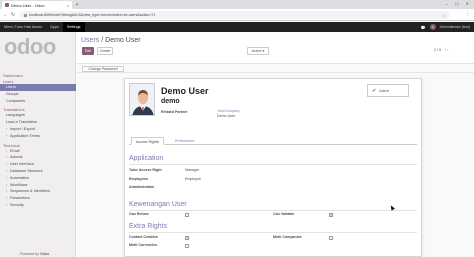 This screenshot has width=474, height=257. I want to click on browser-tab: Demo User - Odoo ×, so click(37, 5).